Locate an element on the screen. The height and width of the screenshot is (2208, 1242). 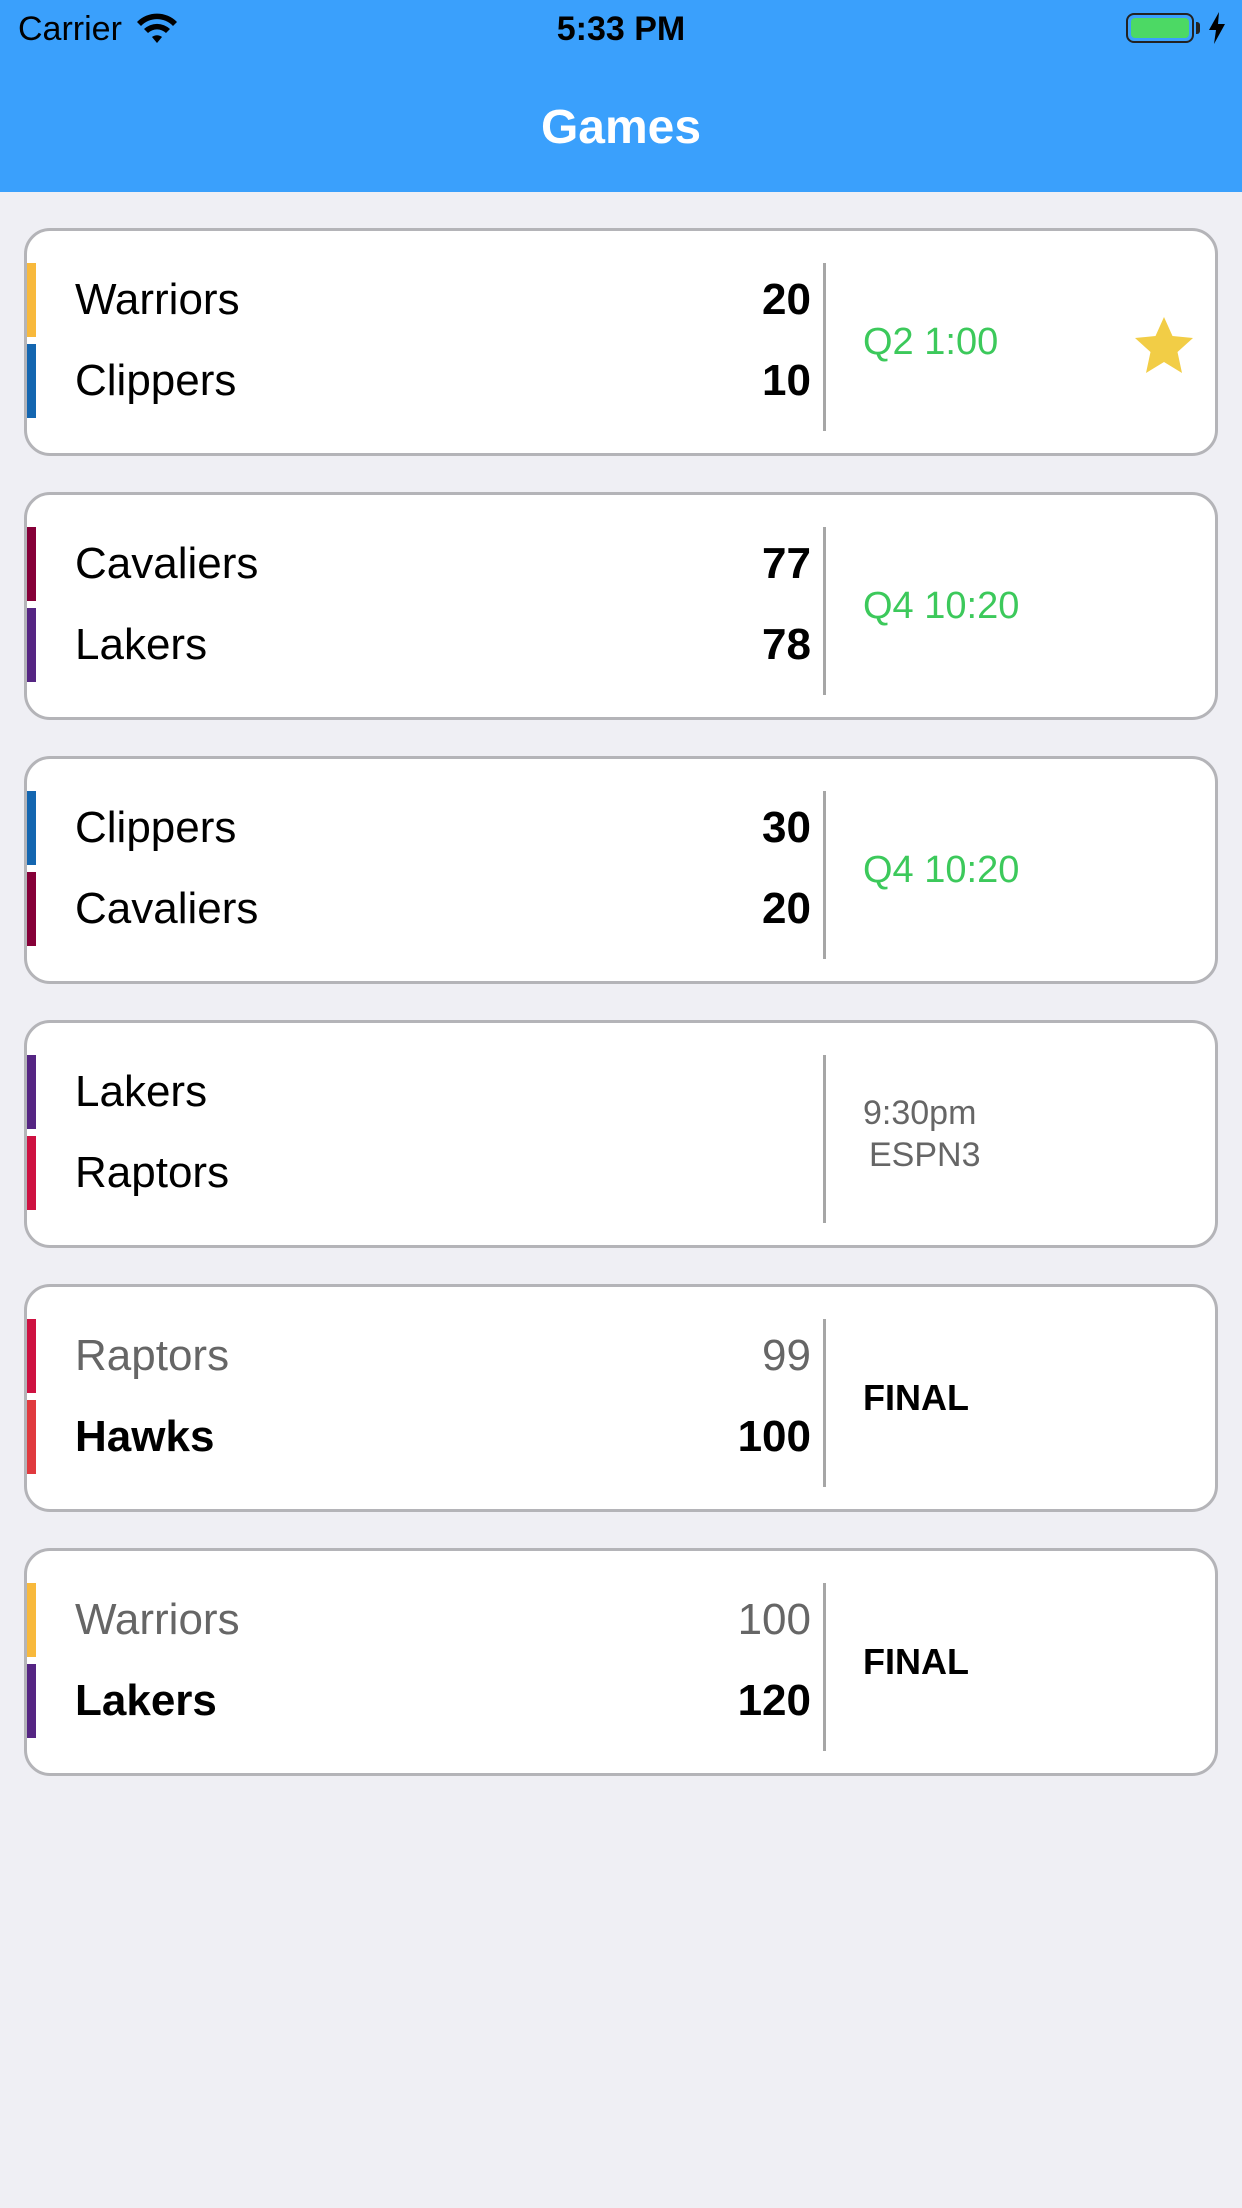
game-card: Raptors 99 Hawks 100 FINAL is located at coordinates (621, 1398).